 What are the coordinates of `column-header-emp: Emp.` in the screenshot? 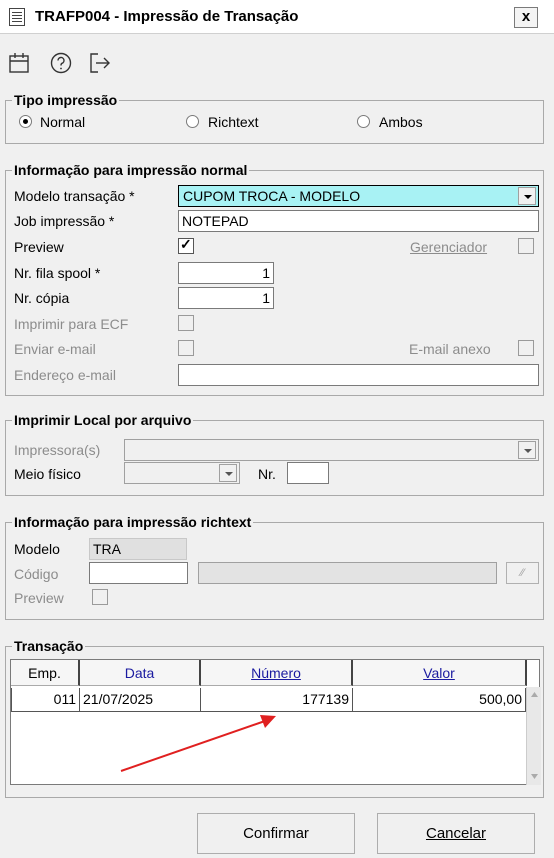 It's located at (45, 673).